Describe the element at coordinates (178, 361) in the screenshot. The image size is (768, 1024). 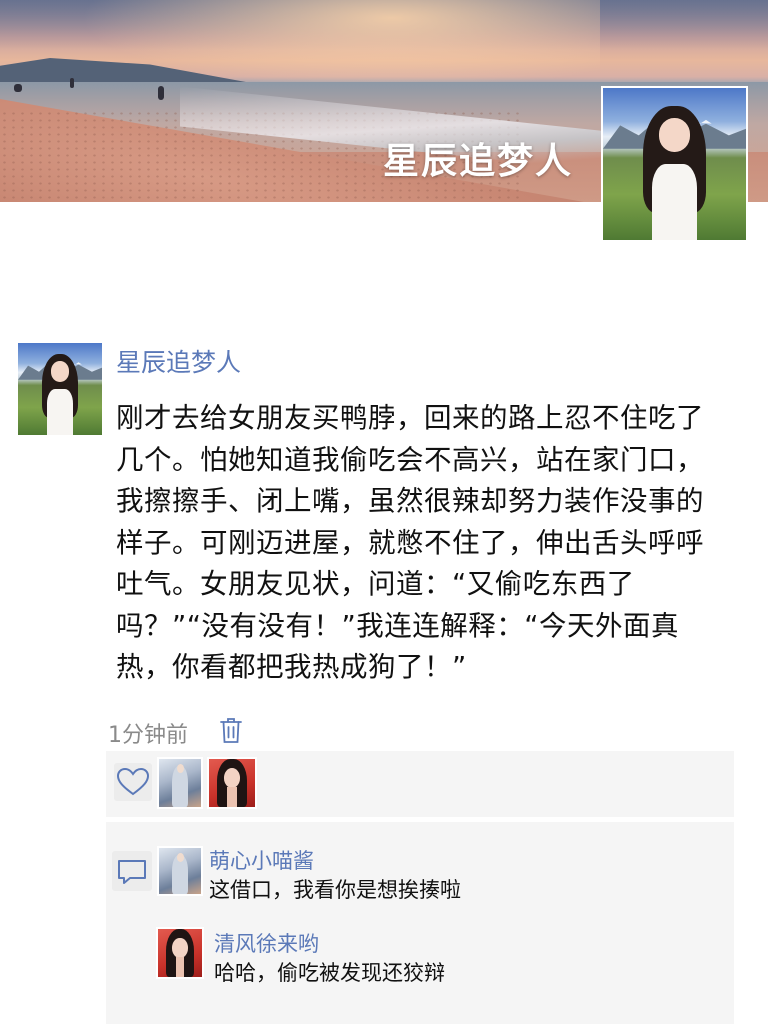
I see `post-author-name: 星辰追梦人` at that location.